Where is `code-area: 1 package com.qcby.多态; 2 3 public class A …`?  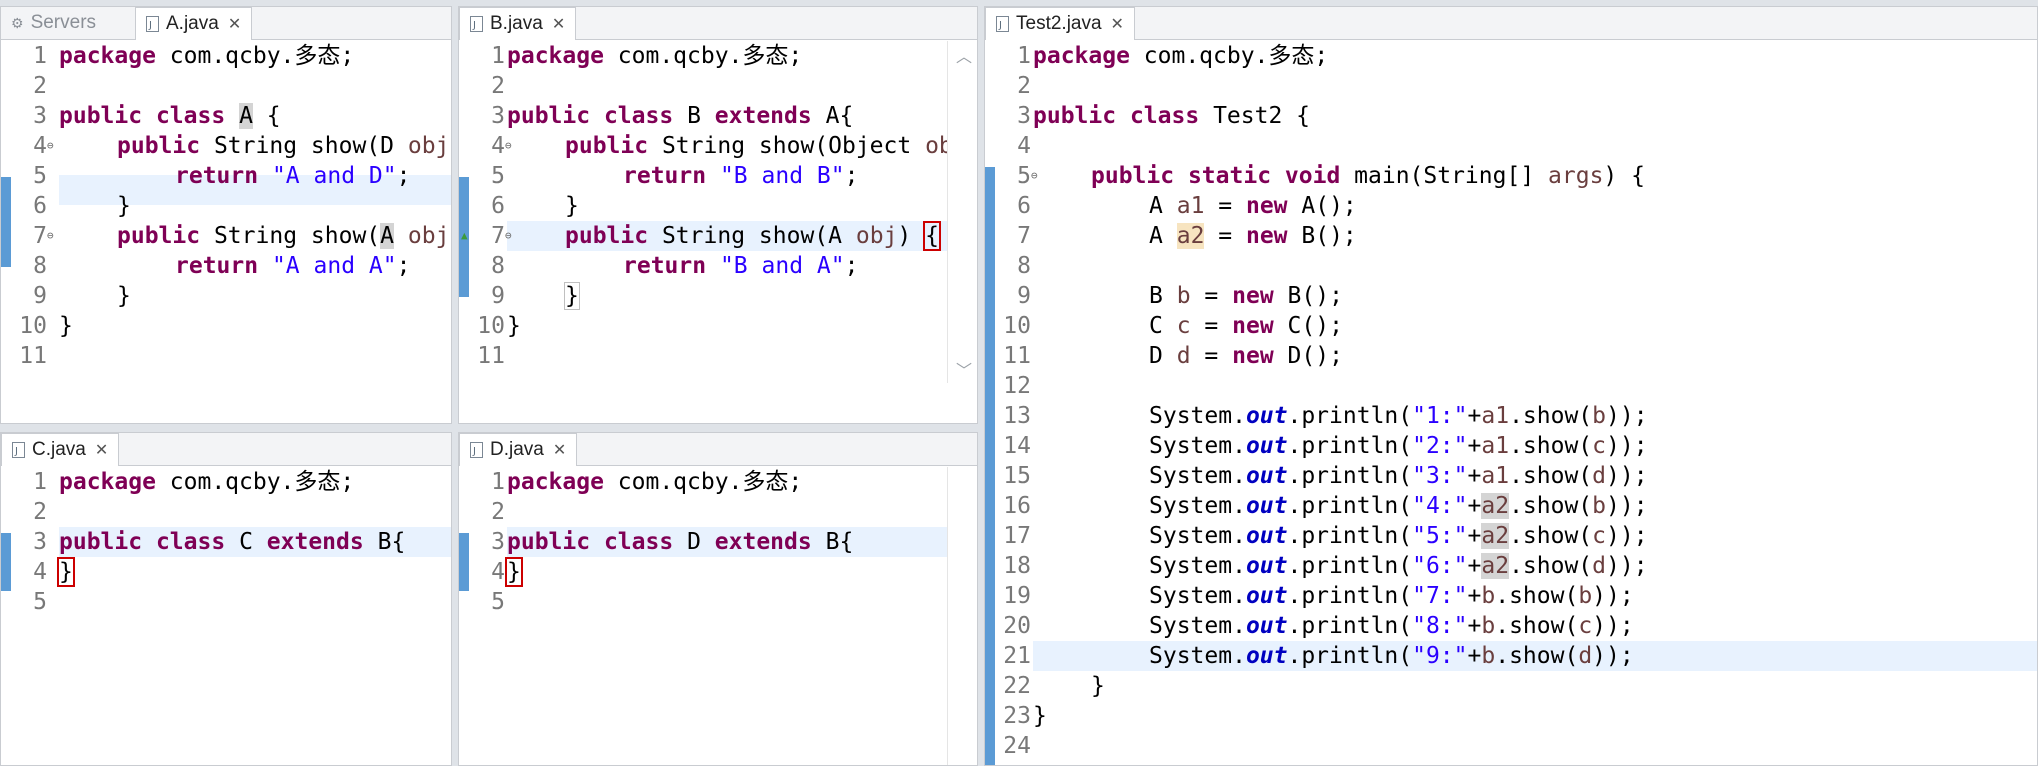 code-area: 1 package com.qcby.多态; 2 3 public class A … is located at coordinates (226, 232).